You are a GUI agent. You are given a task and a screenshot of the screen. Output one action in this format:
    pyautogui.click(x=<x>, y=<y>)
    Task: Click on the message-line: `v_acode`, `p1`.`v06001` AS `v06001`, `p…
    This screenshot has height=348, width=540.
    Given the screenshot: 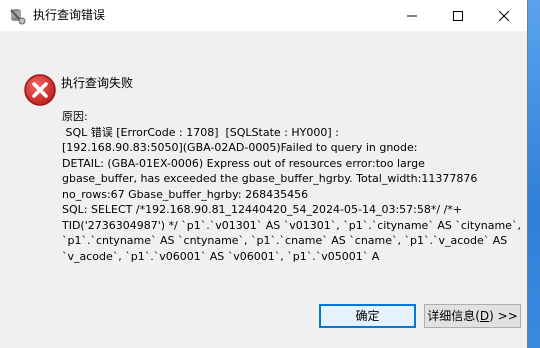 What is the action you would take?
    pyautogui.click(x=221, y=256)
    